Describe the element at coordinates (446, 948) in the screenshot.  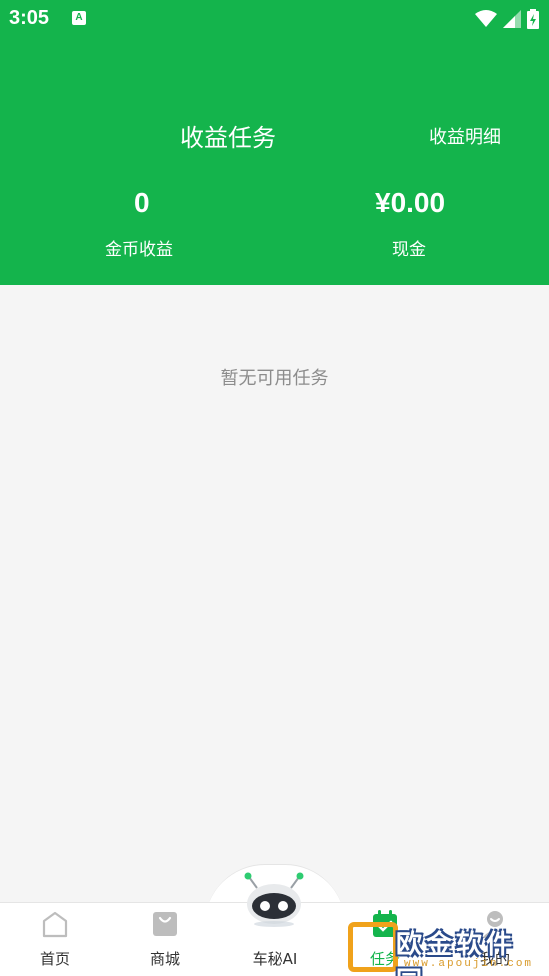
I see `watermark: 欧金软件园 www.apoujin.com` at that location.